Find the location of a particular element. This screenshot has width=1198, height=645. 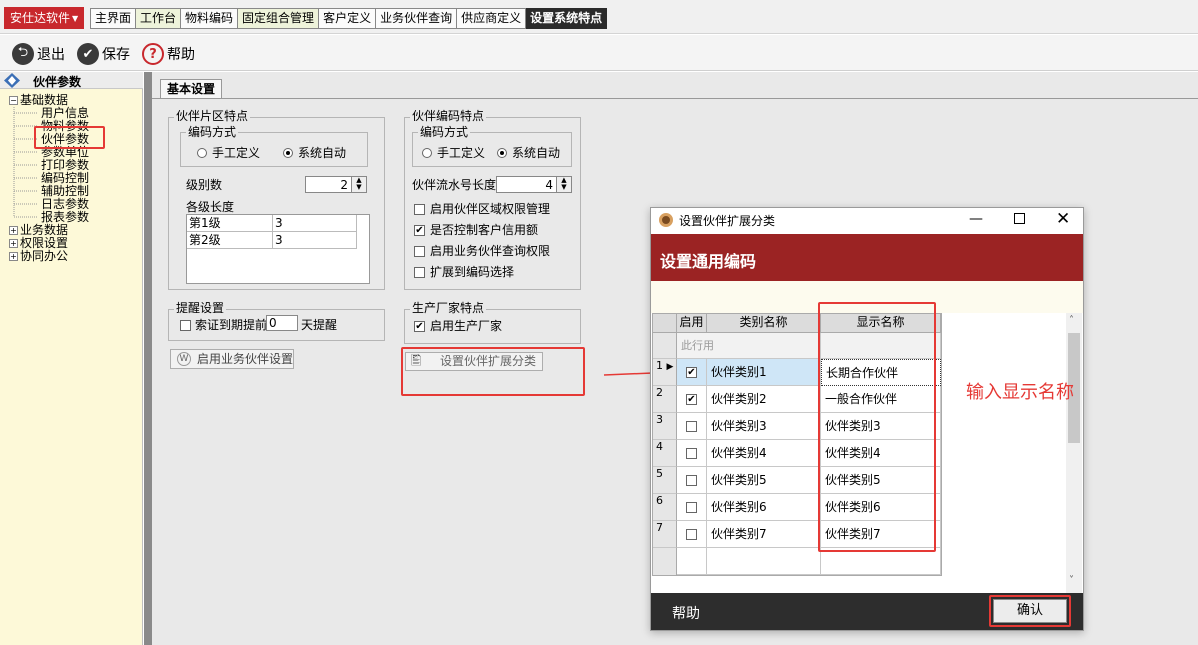

levels-value: 2 is located at coordinates (344, 185).